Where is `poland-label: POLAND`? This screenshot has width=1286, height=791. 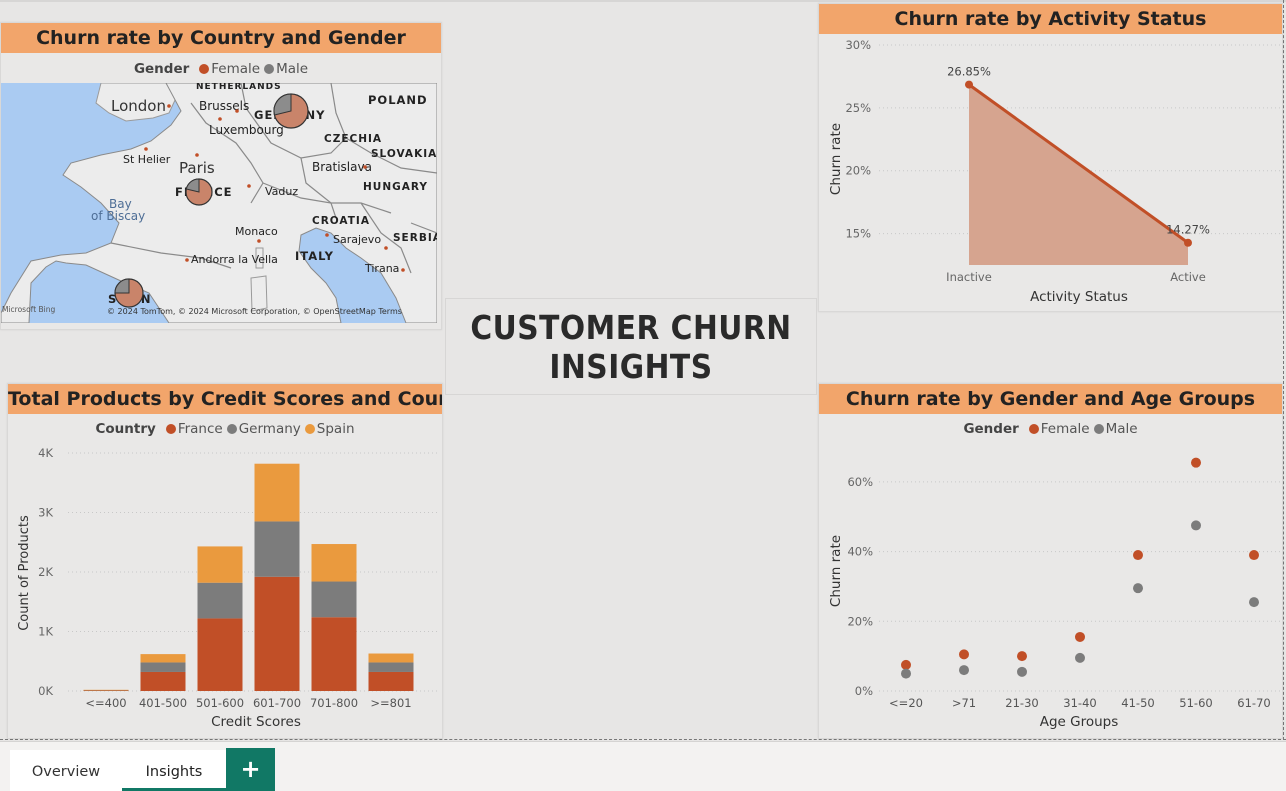
poland-label: POLAND is located at coordinates (398, 100).